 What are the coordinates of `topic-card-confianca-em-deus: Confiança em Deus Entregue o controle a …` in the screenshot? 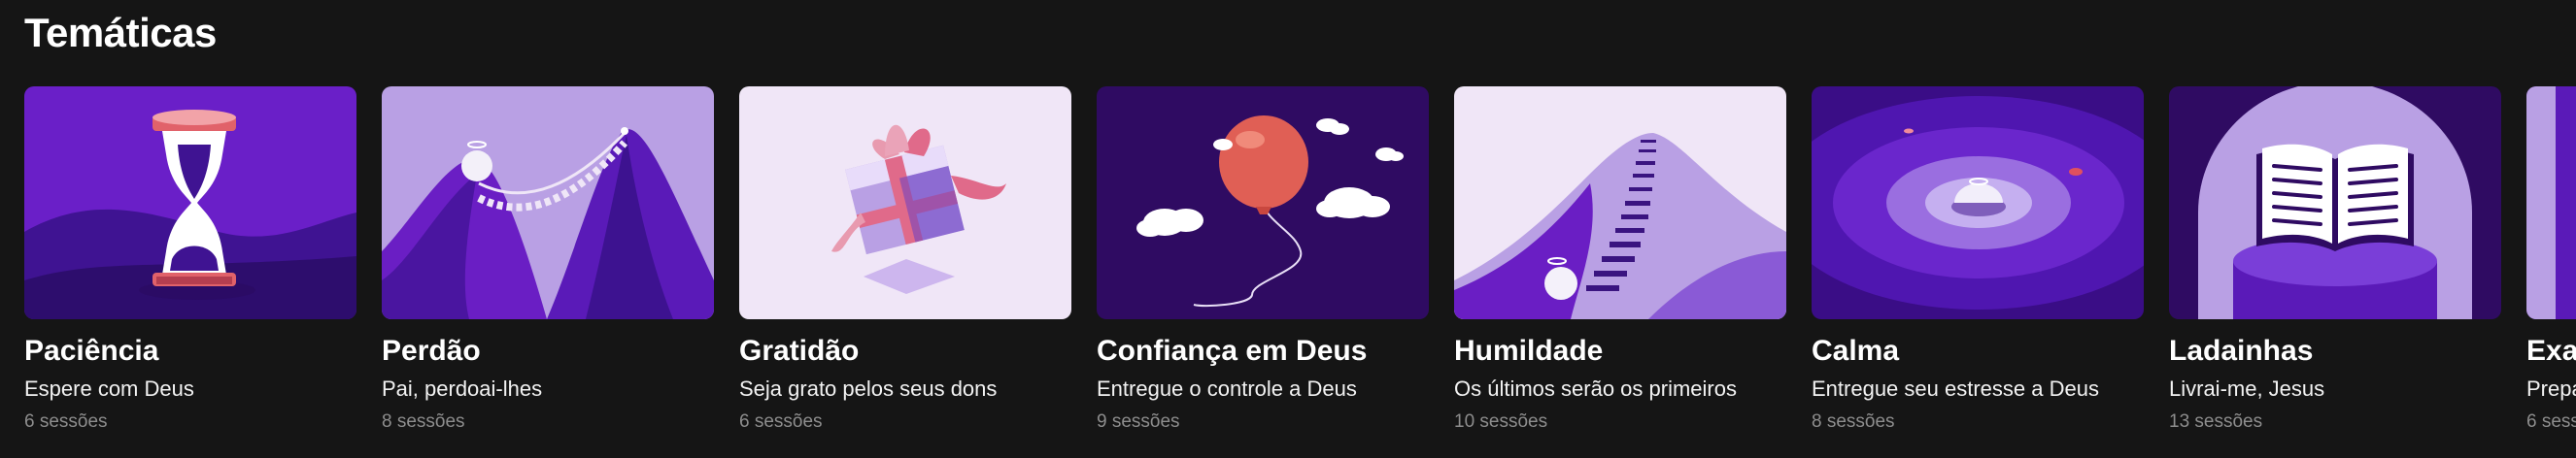 It's located at (1263, 260).